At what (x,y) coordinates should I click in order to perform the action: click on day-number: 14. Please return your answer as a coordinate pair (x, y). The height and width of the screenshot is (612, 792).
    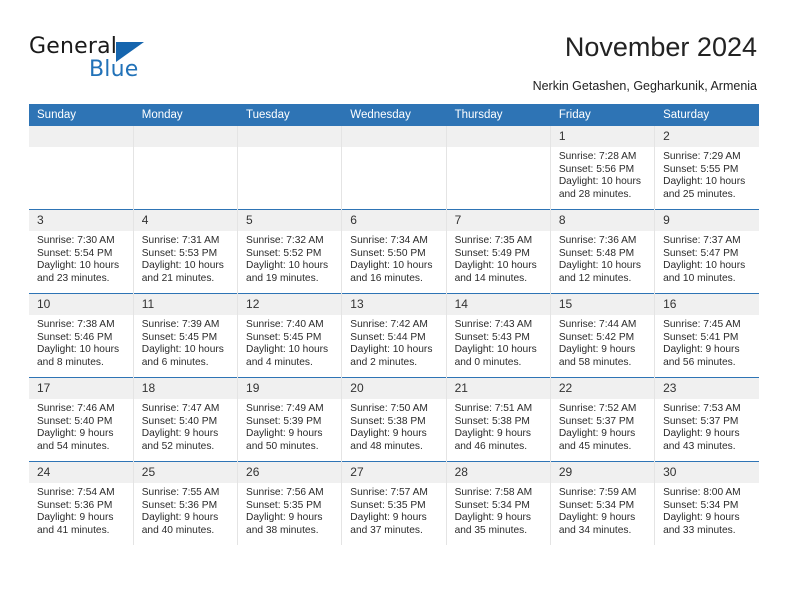
    Looking at the image, I should click on (498, 304).